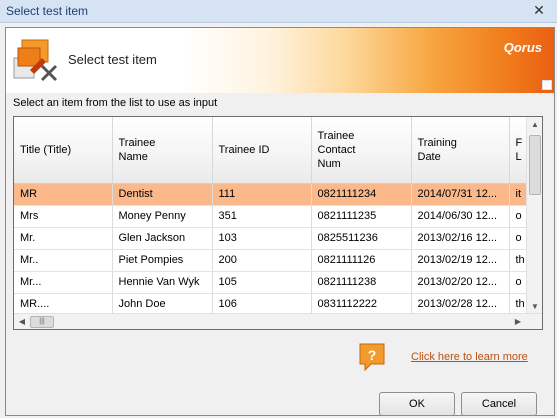  Describe the element at coordinates (539, 10) in the screenshot. I see `close-icon: ✕` at that location.